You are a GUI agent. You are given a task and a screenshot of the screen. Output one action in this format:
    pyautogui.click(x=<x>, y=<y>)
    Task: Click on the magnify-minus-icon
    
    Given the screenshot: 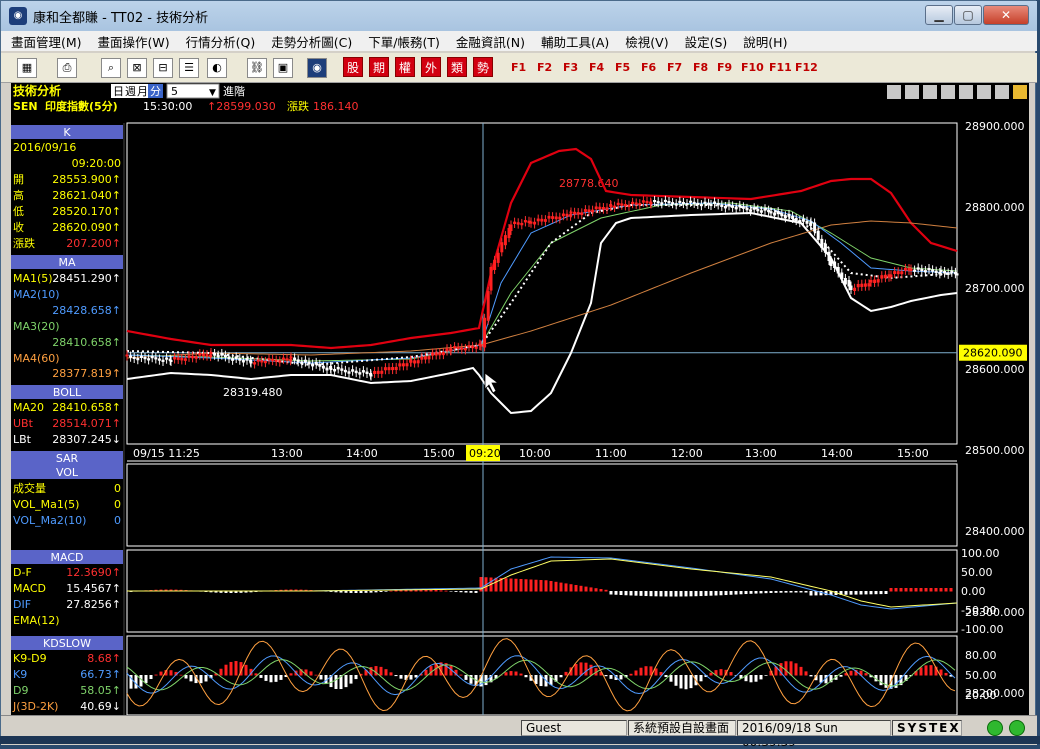 What is the action you would take?
    pyautogui.click(x=930, y=92)
    